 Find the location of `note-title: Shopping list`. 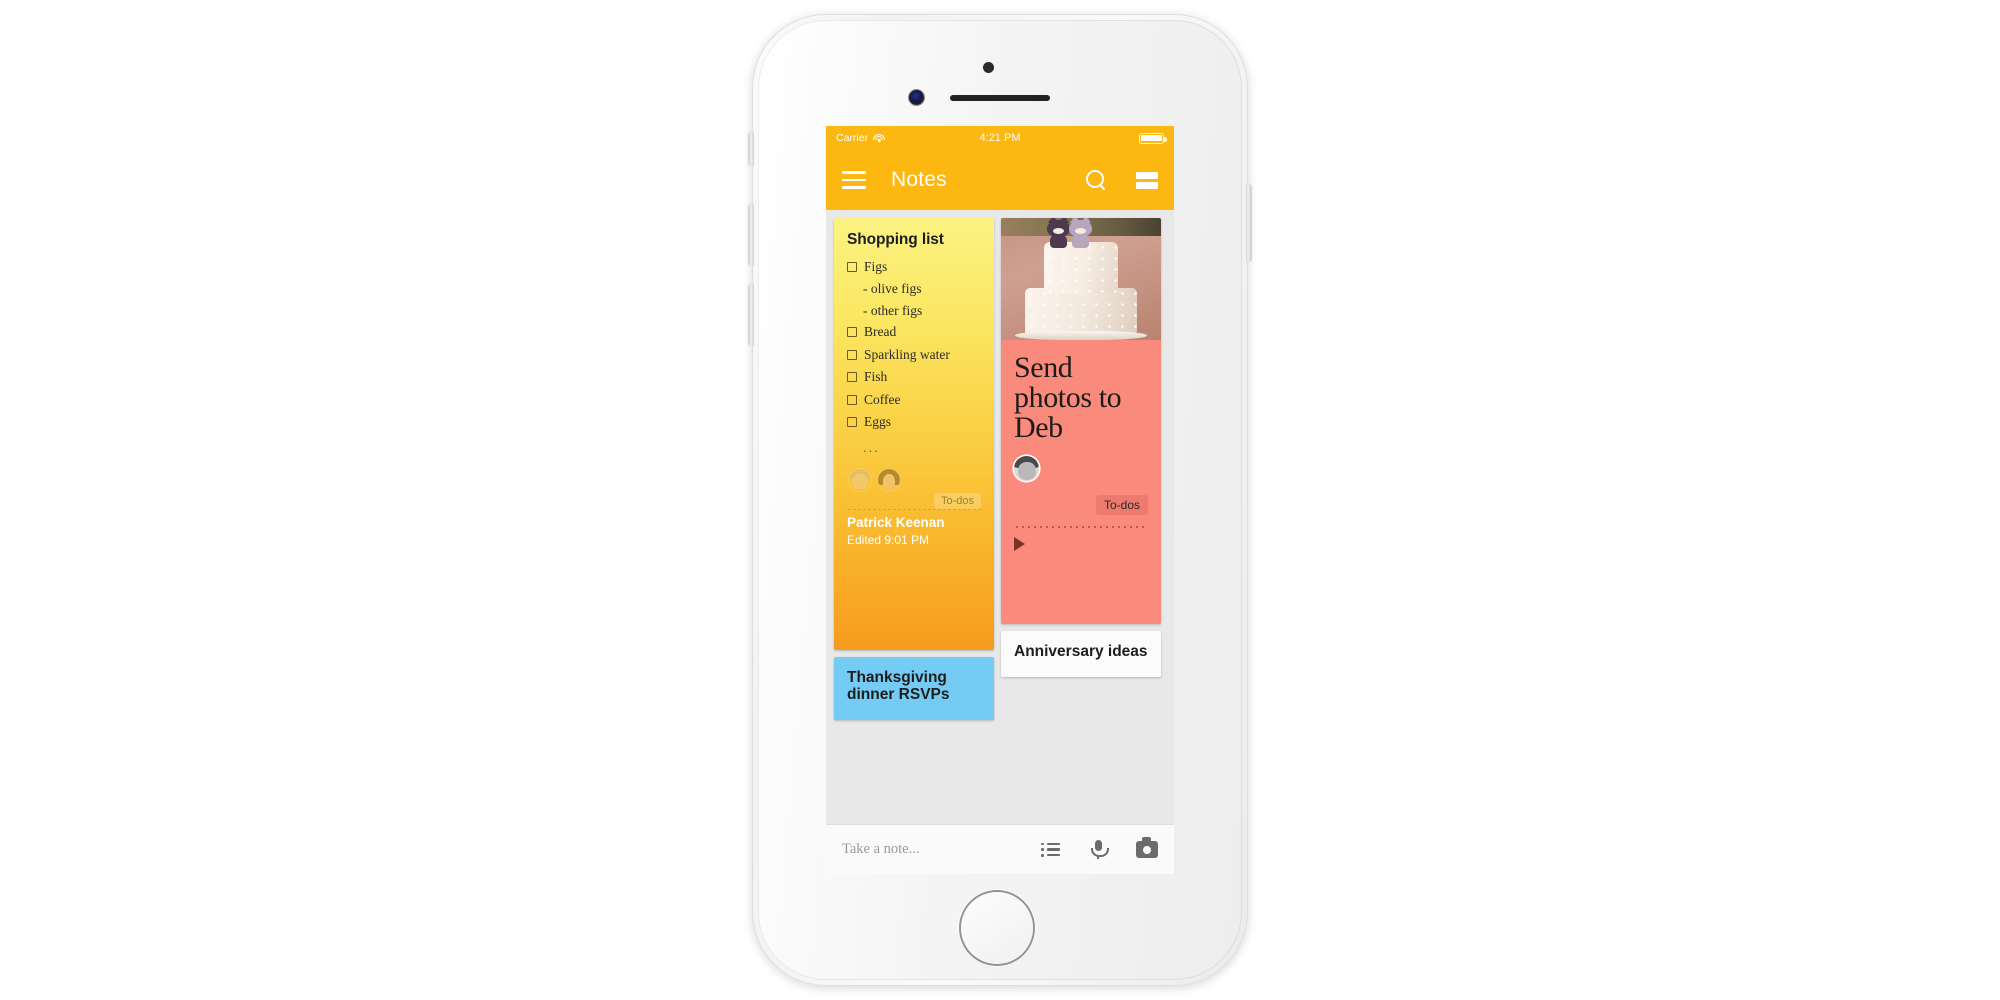

note-title: Shopping list is located at coordinates (895, 239).